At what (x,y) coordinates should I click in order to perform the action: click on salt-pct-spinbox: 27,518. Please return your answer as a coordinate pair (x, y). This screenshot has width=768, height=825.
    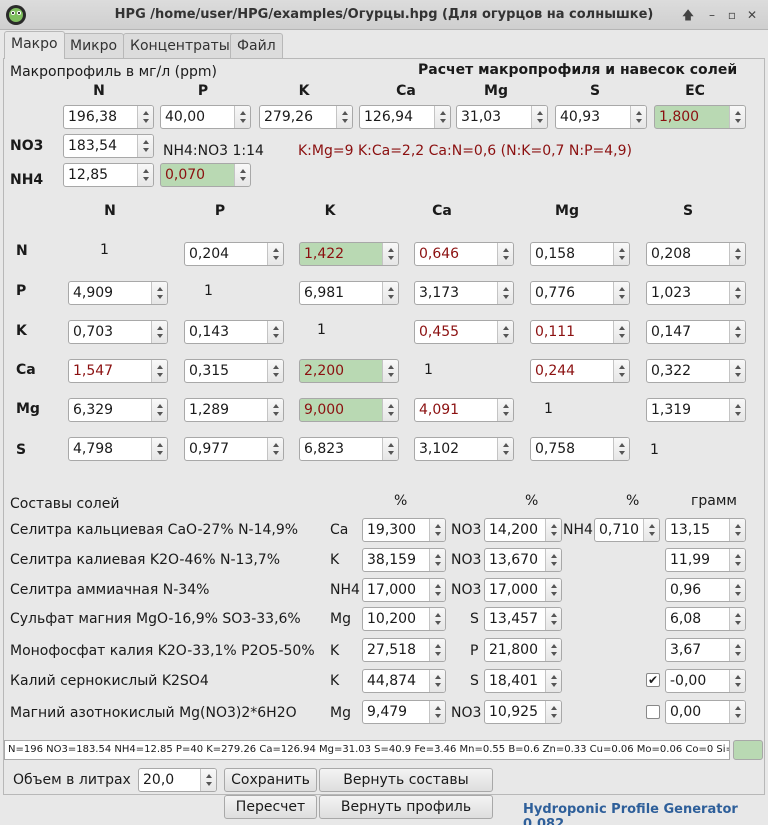
    Looking at the image, I should click on (404, 650).